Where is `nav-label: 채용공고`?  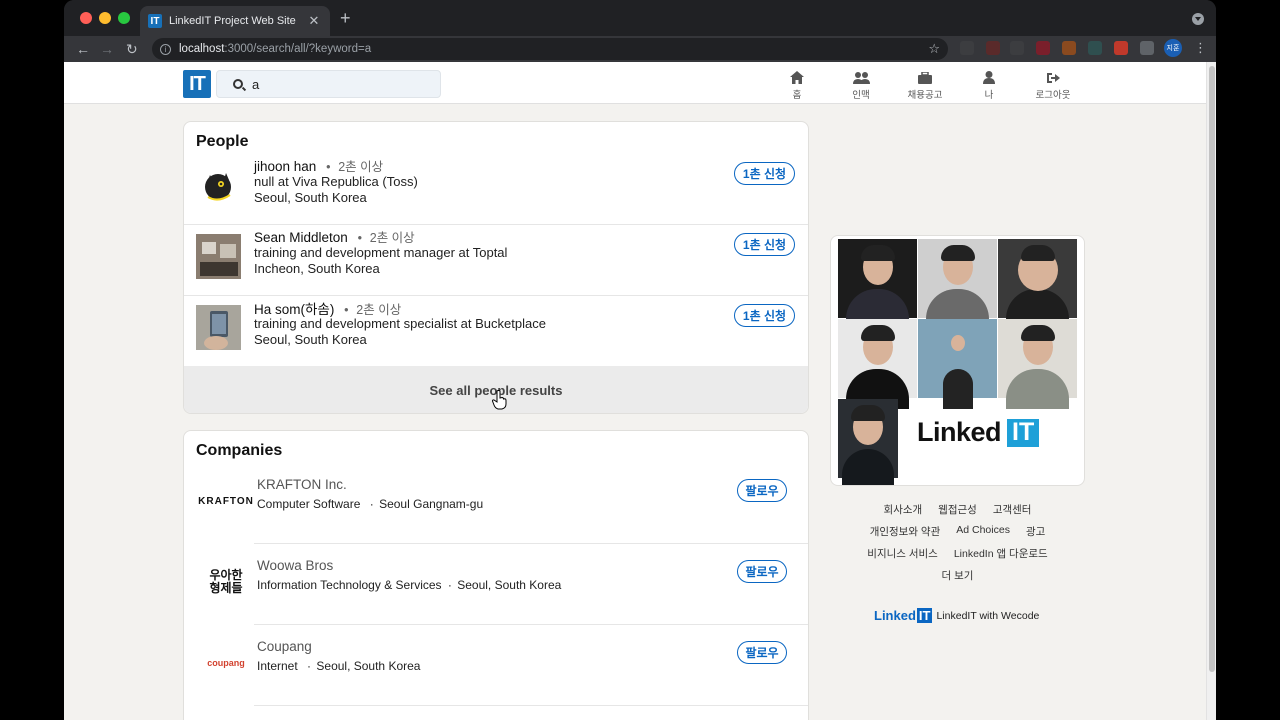
nav-label: 채용공고 is located at coordinates (925, 95).